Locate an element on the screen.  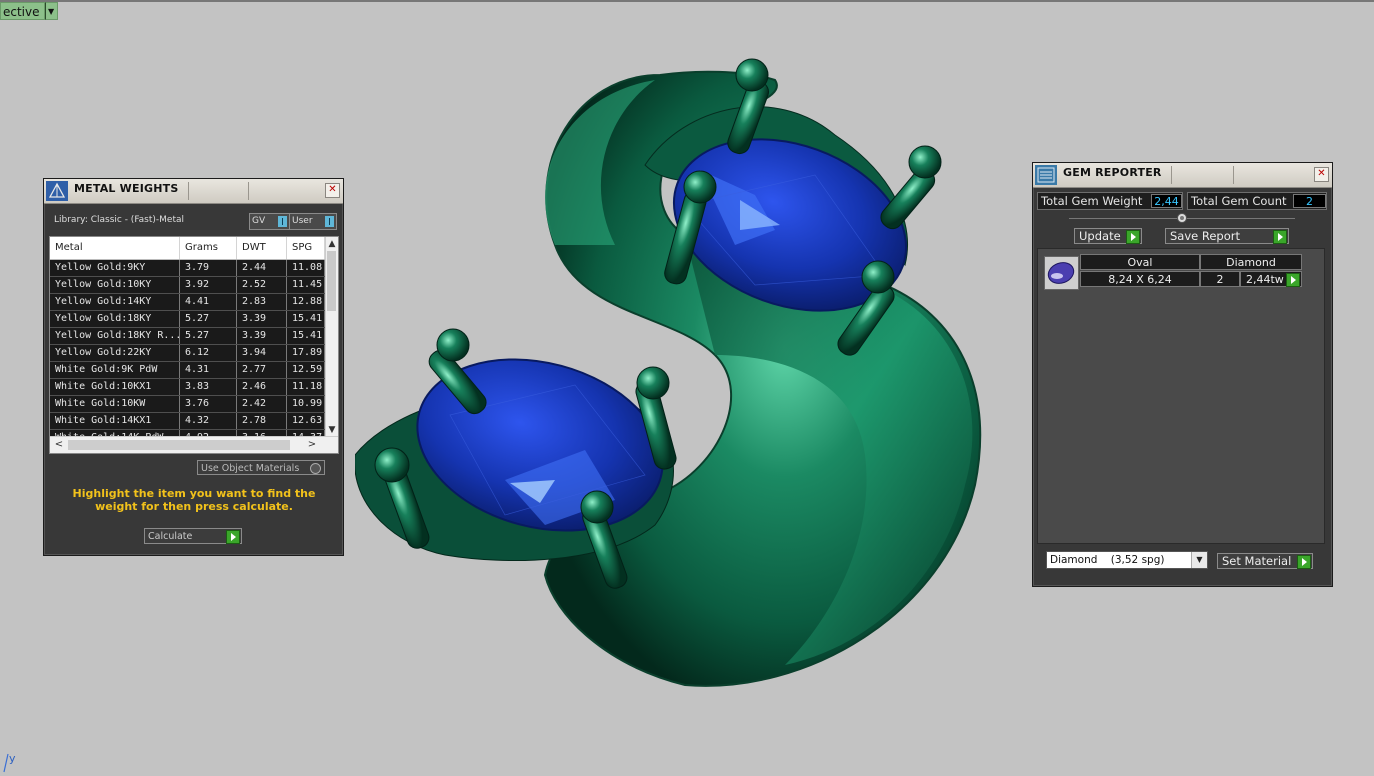
metal-name-cell: White Gold:9K PdW is located at coordinates (115, 370).